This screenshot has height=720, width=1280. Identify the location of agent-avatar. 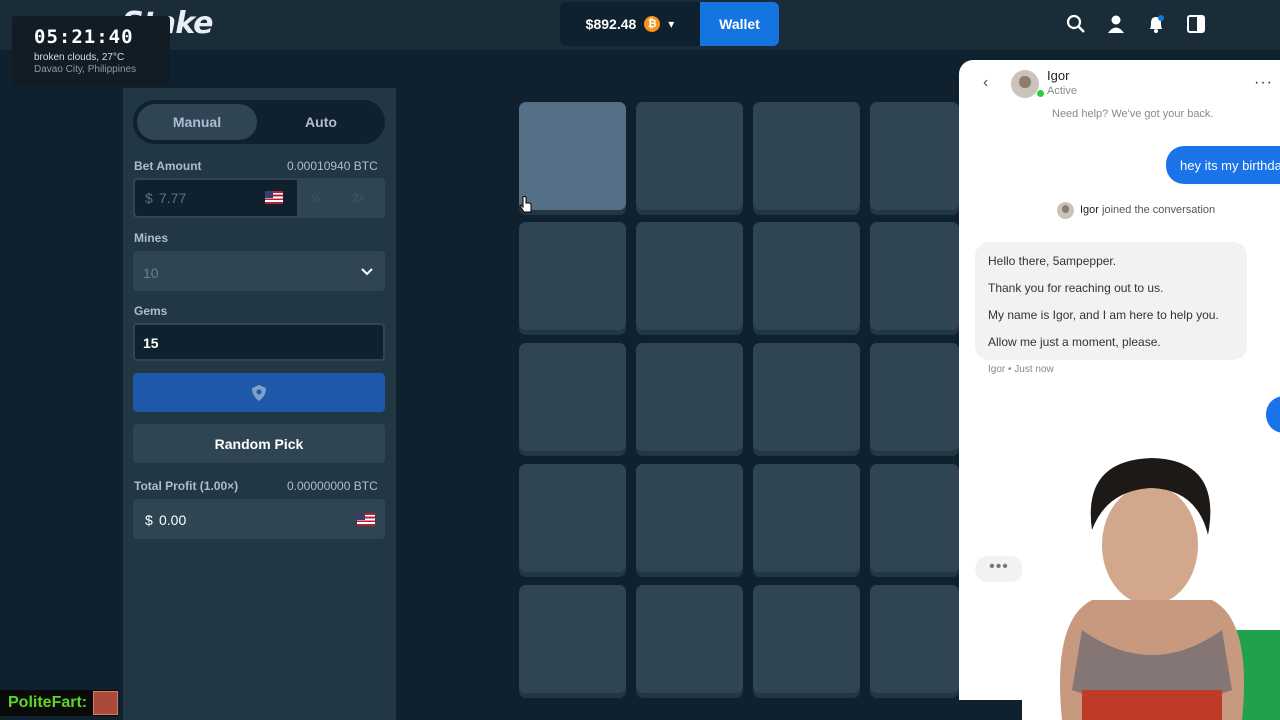
(1025, 84).